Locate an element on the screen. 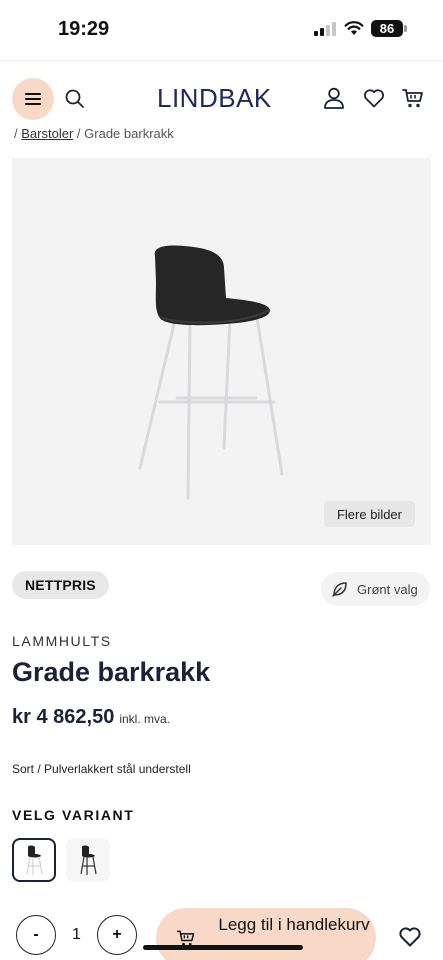 The image size is (443, 960). bar-stool-image is located at coordinates (211, 372).